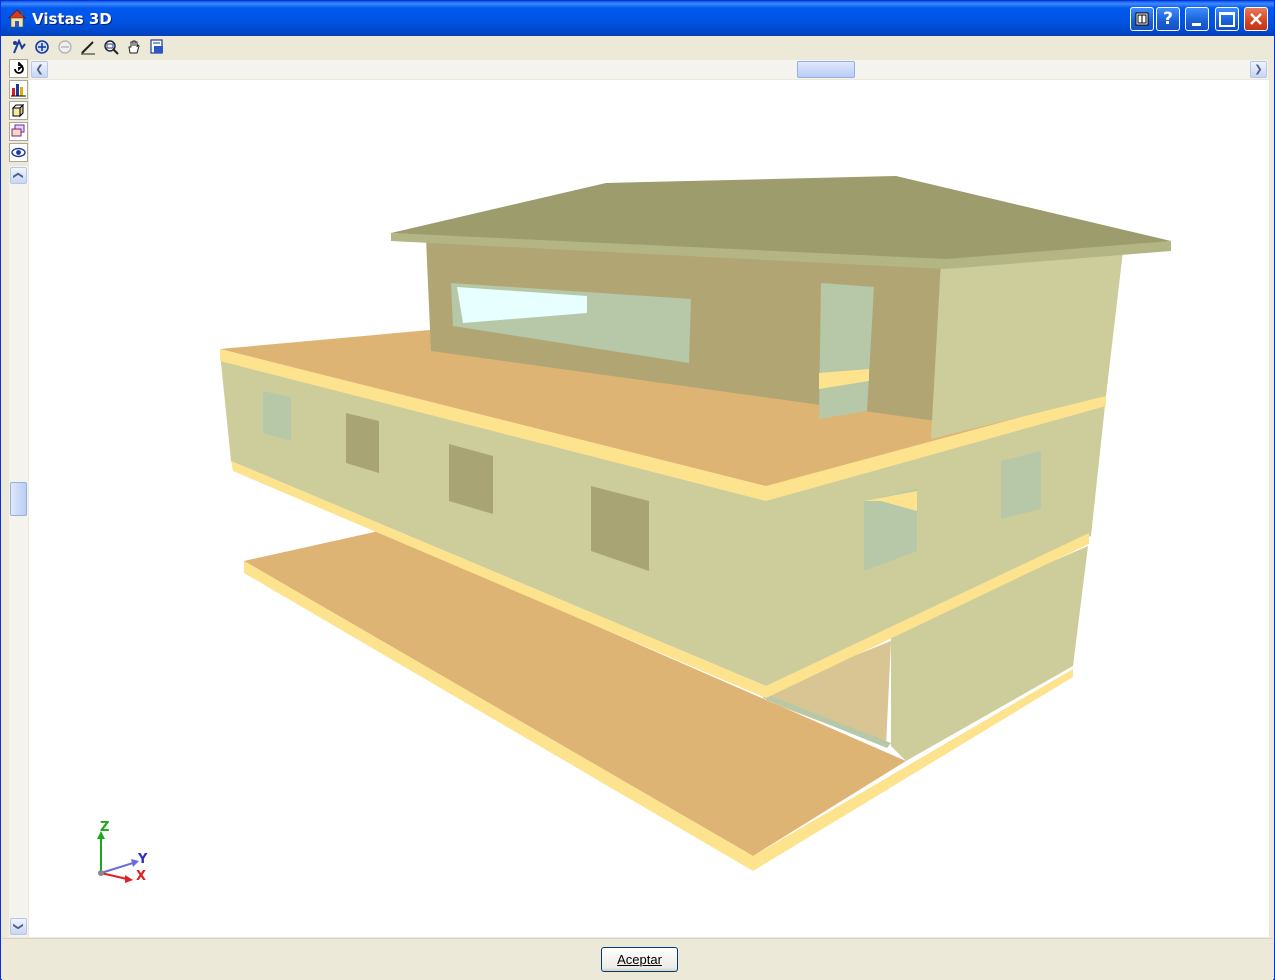 The image size is (1275, 980). I want to click on accept-button: Aceptar, so click(639, 959).